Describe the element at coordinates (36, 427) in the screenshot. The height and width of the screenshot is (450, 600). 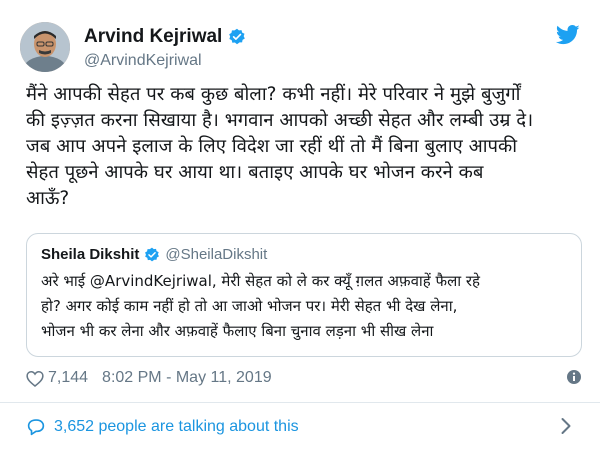
I see `speech-bubble-icon` at that location.